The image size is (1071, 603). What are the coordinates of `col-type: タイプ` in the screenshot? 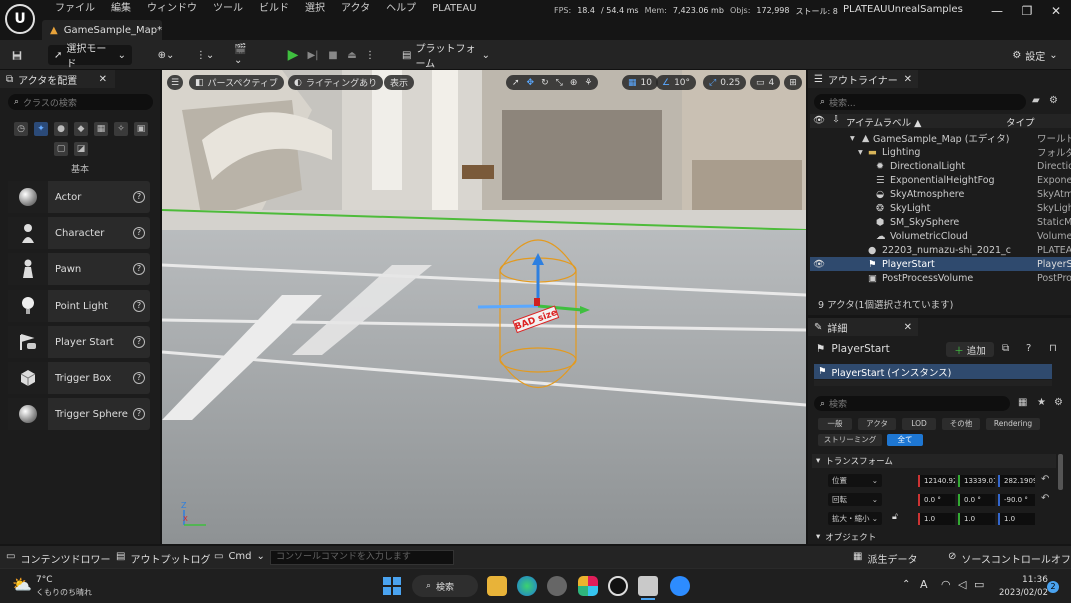 It's located at (1020, 122).